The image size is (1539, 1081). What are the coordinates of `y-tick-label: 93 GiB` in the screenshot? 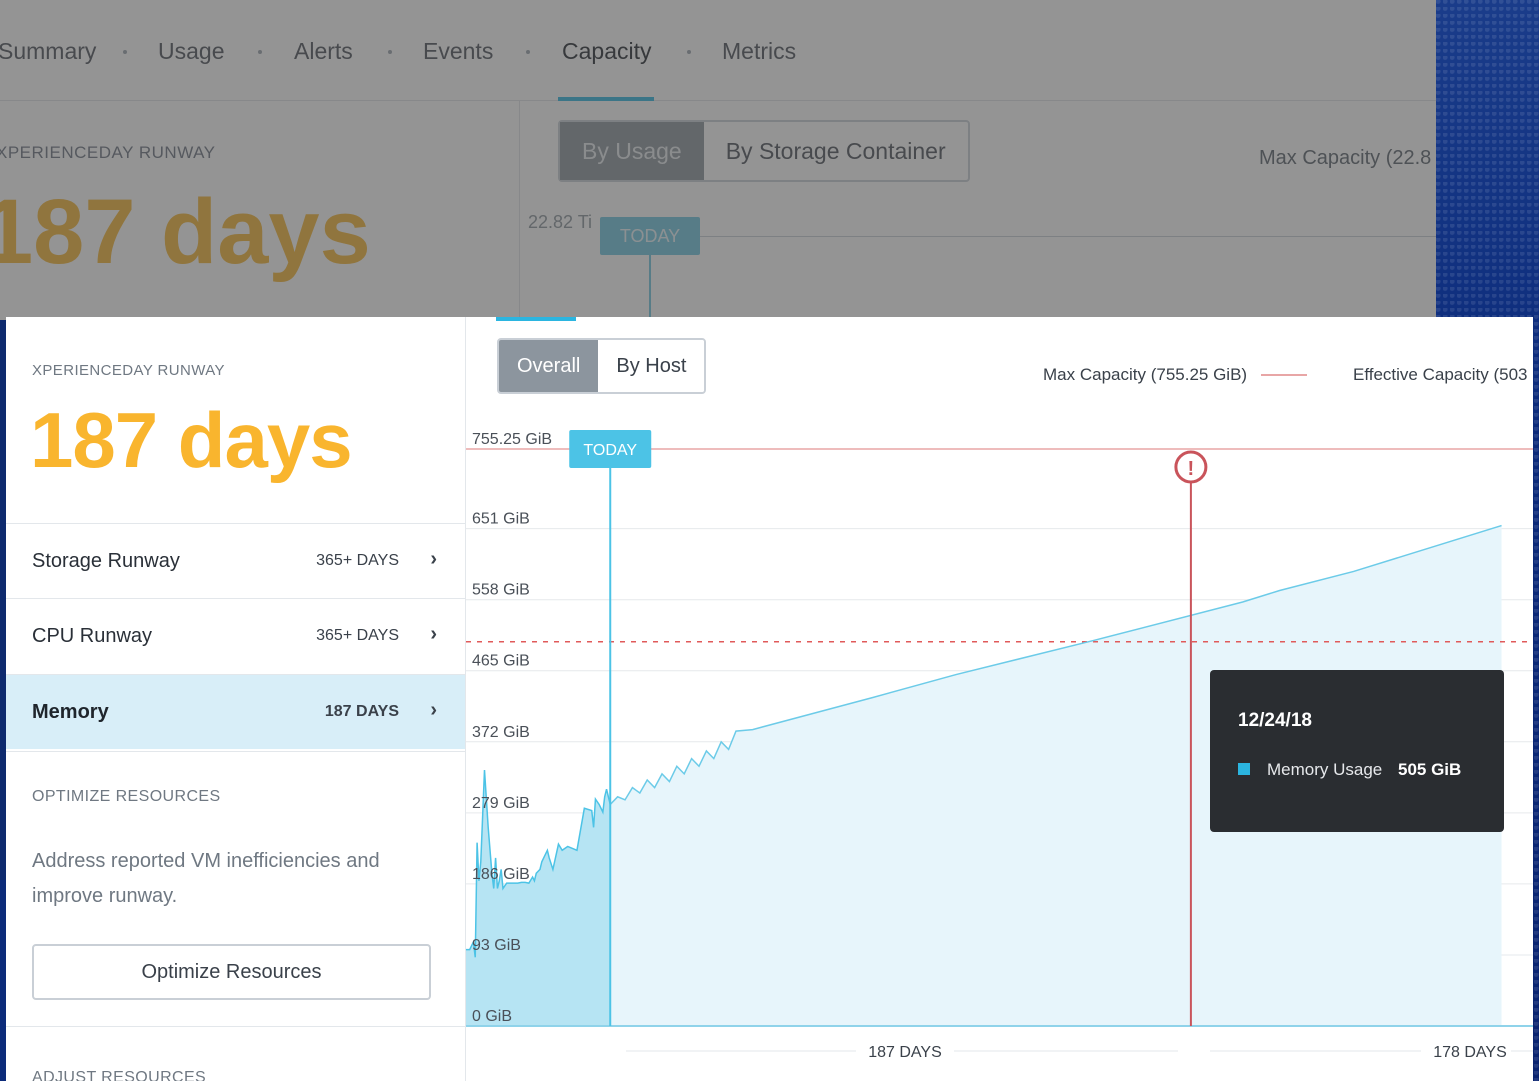 It's located at (496, 945).